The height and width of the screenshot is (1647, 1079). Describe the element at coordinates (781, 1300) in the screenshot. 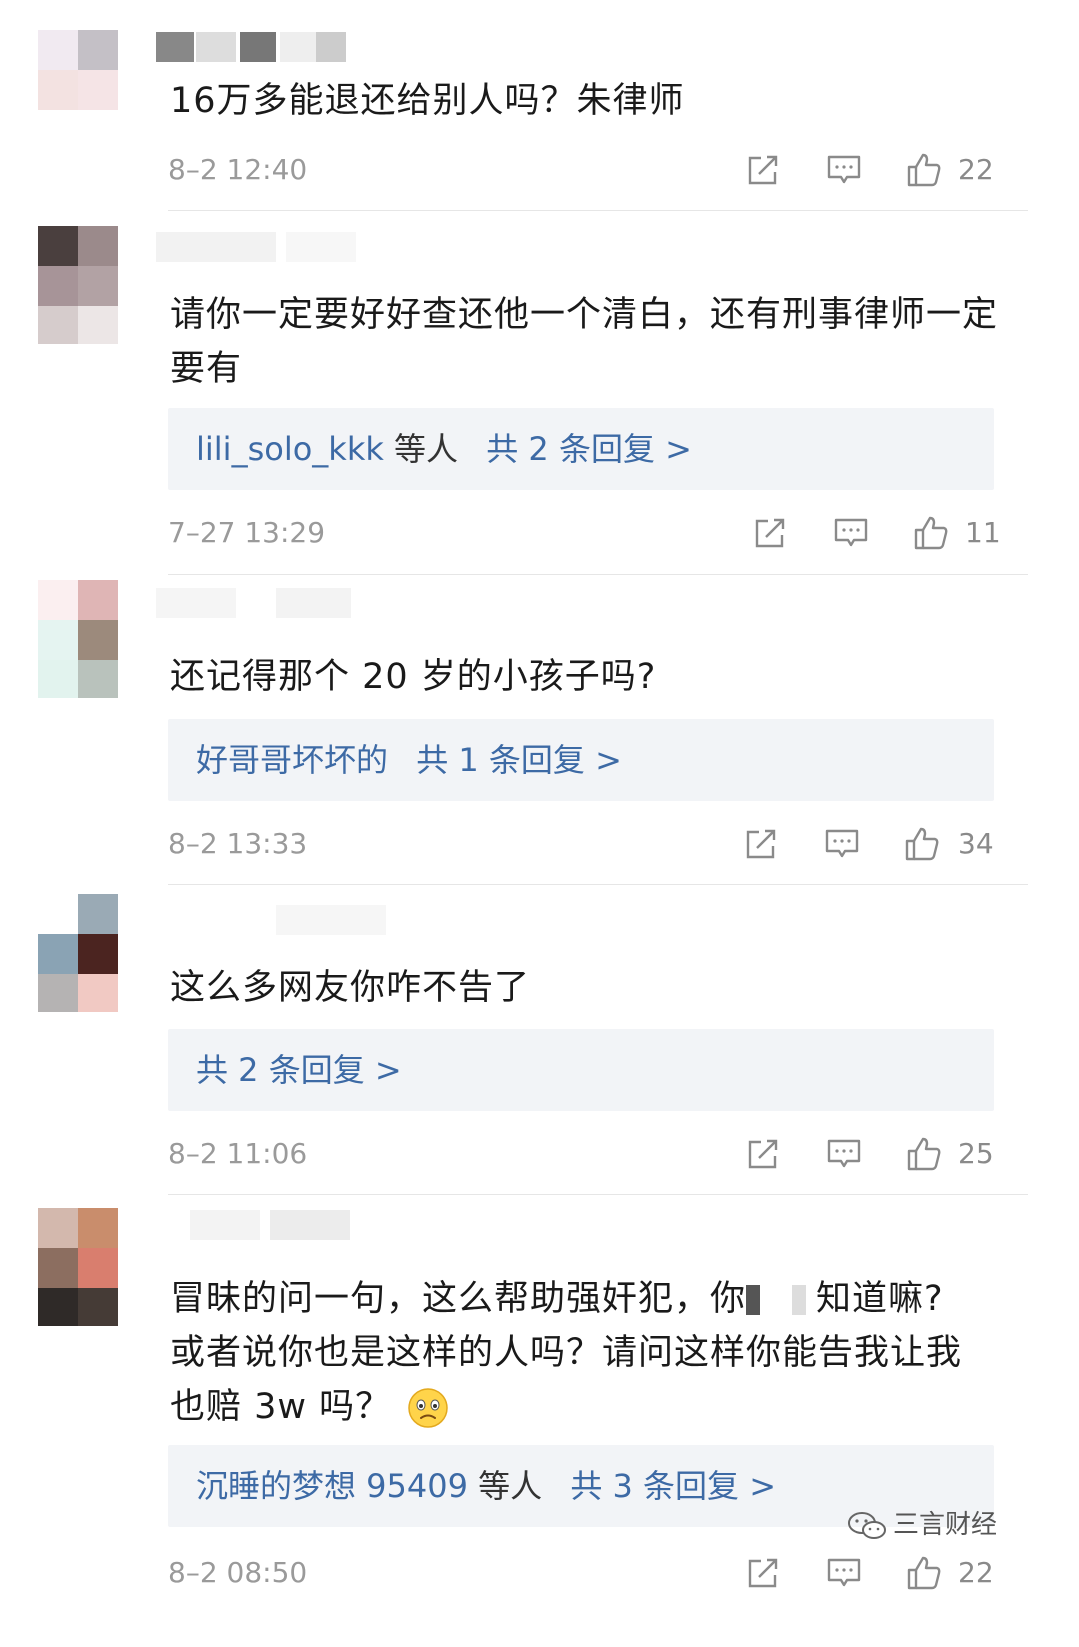

I see `censored-block` at that location.